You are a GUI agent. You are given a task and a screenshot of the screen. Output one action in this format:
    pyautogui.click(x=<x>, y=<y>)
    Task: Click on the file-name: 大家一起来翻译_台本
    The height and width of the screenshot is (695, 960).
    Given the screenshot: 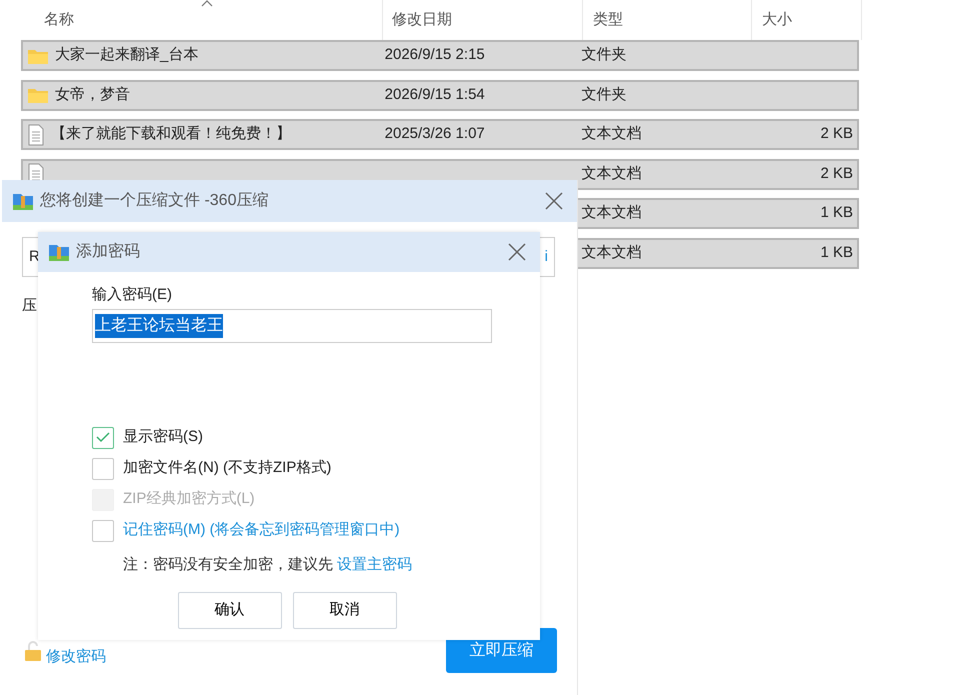 What is the action you would take?
    pyautogui.click(x=126, y=55)
    